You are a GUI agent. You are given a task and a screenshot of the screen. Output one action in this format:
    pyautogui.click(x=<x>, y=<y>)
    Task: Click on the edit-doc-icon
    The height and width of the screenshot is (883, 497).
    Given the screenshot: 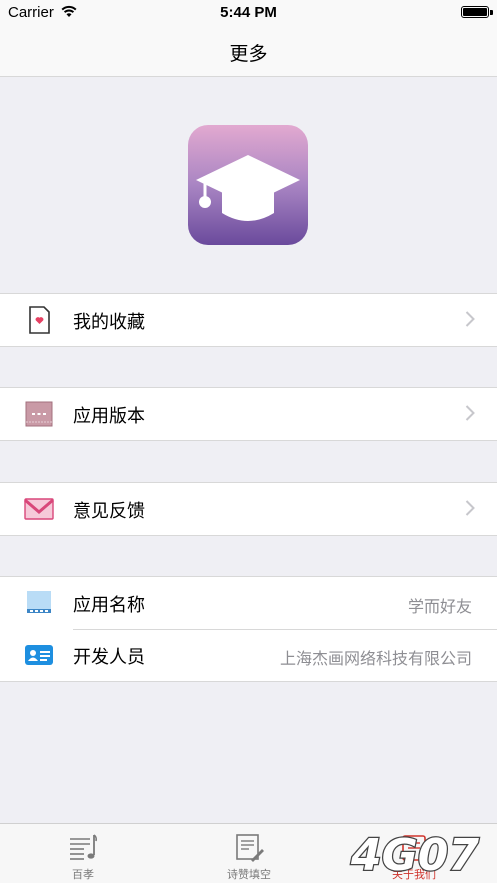 What is the action you would take?
    pyautogui.click(x=250, y=848)
    